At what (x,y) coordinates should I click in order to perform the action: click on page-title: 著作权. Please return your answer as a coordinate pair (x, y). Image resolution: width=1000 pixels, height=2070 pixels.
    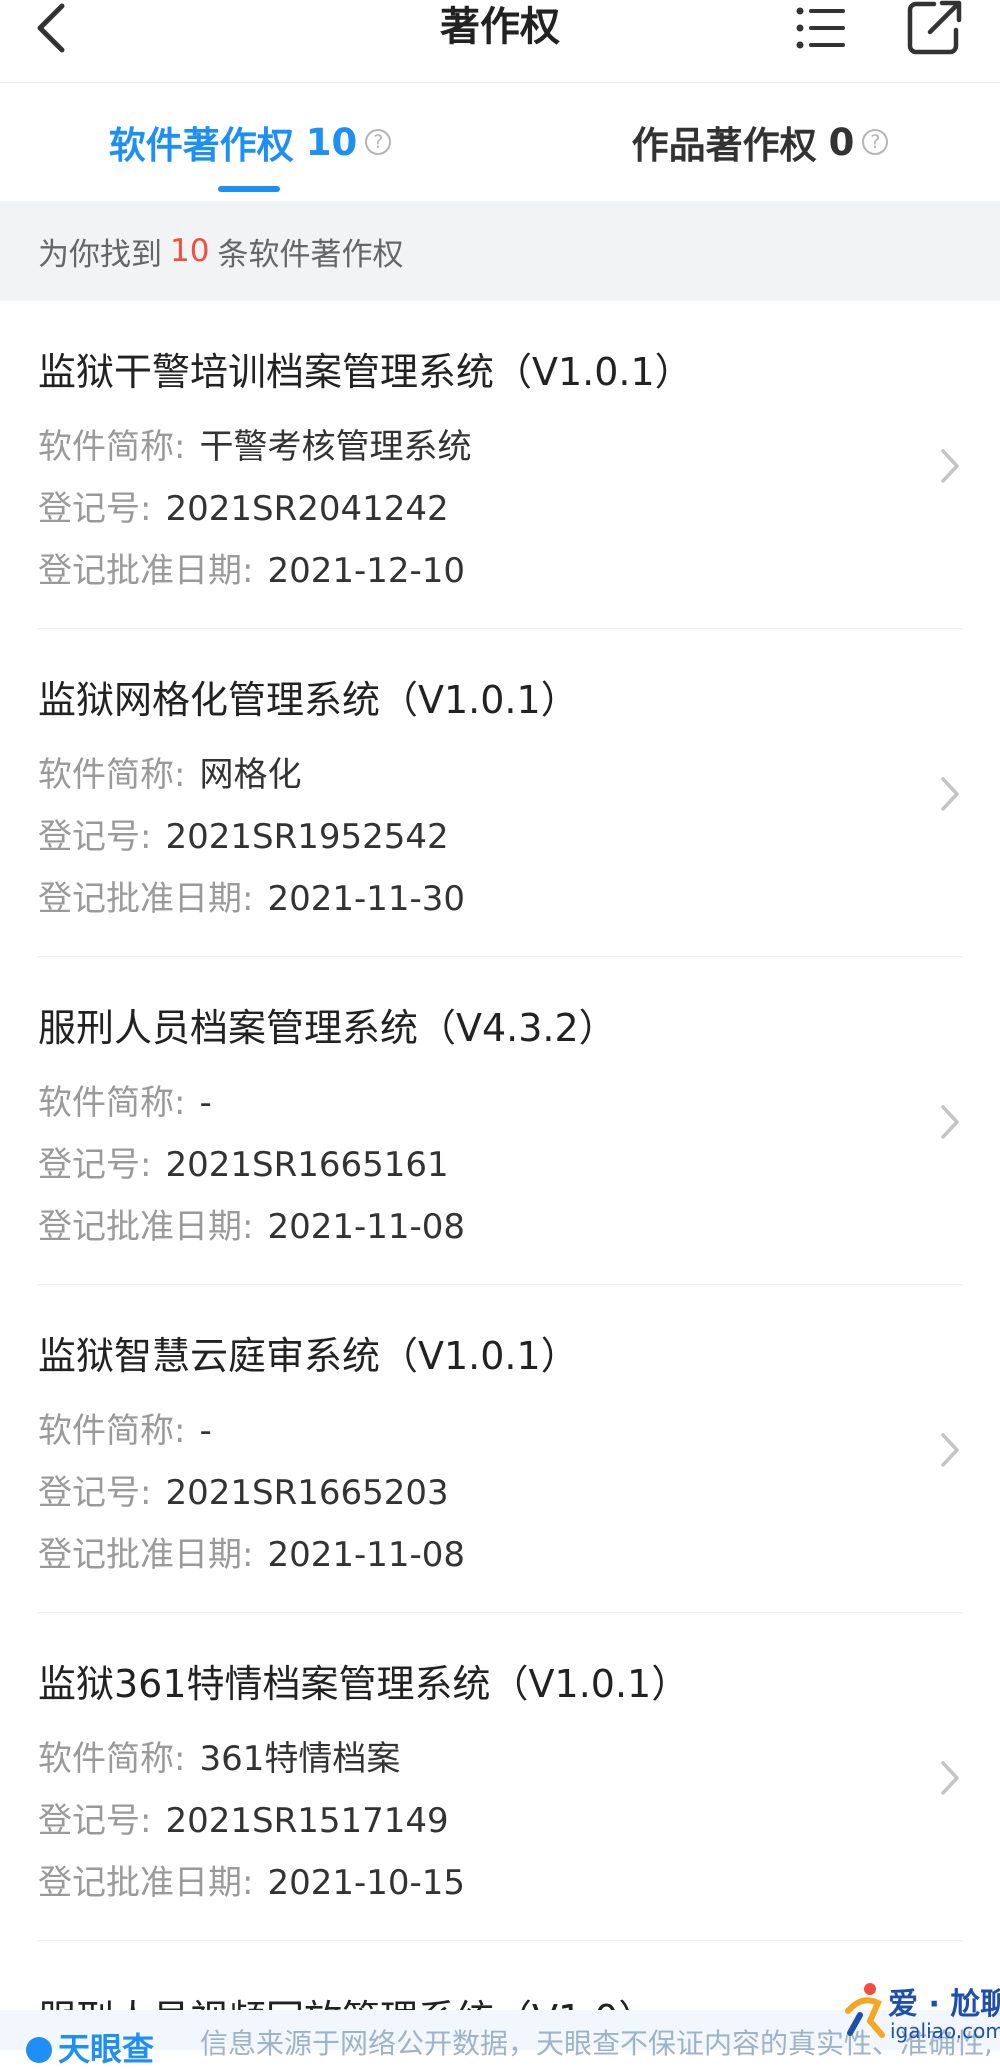
    Looking at the image, I should click on (500, 27).